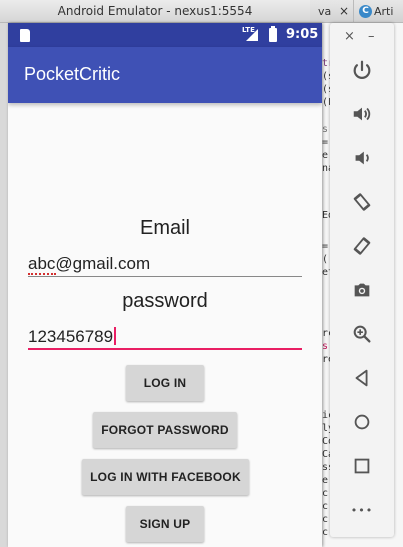  Describe the element at coordinates (325, 259) in the screenshot. I see `code-line: (` at that location.